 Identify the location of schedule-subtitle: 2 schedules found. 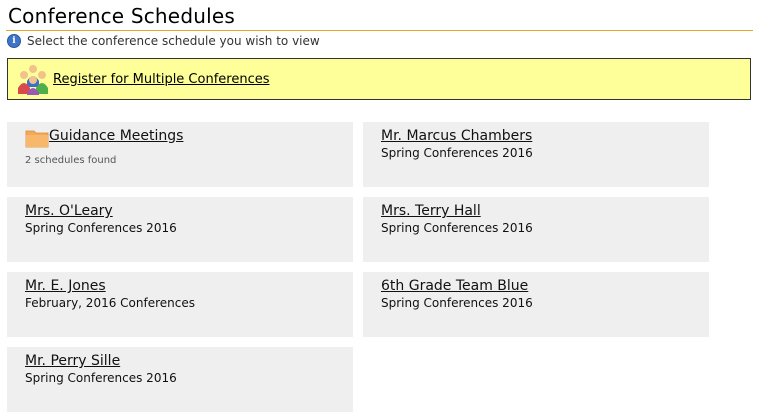
(71, 160).